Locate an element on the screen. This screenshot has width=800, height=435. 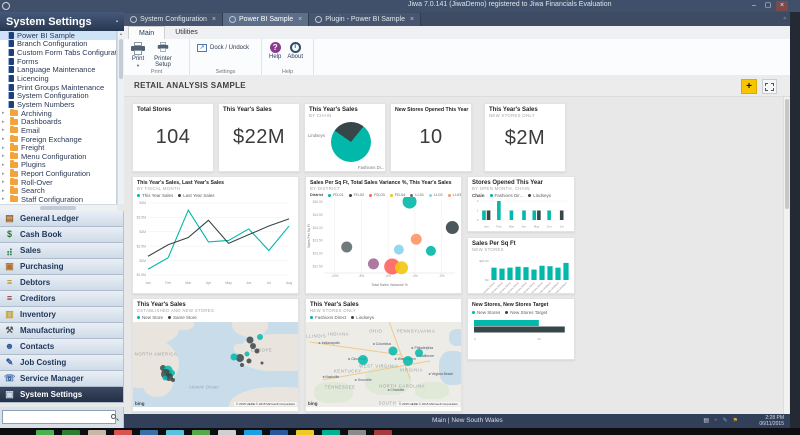
tree-folder-foreign-exchange: ▸ Foreign Exchange is located at coordinates (58, 139).